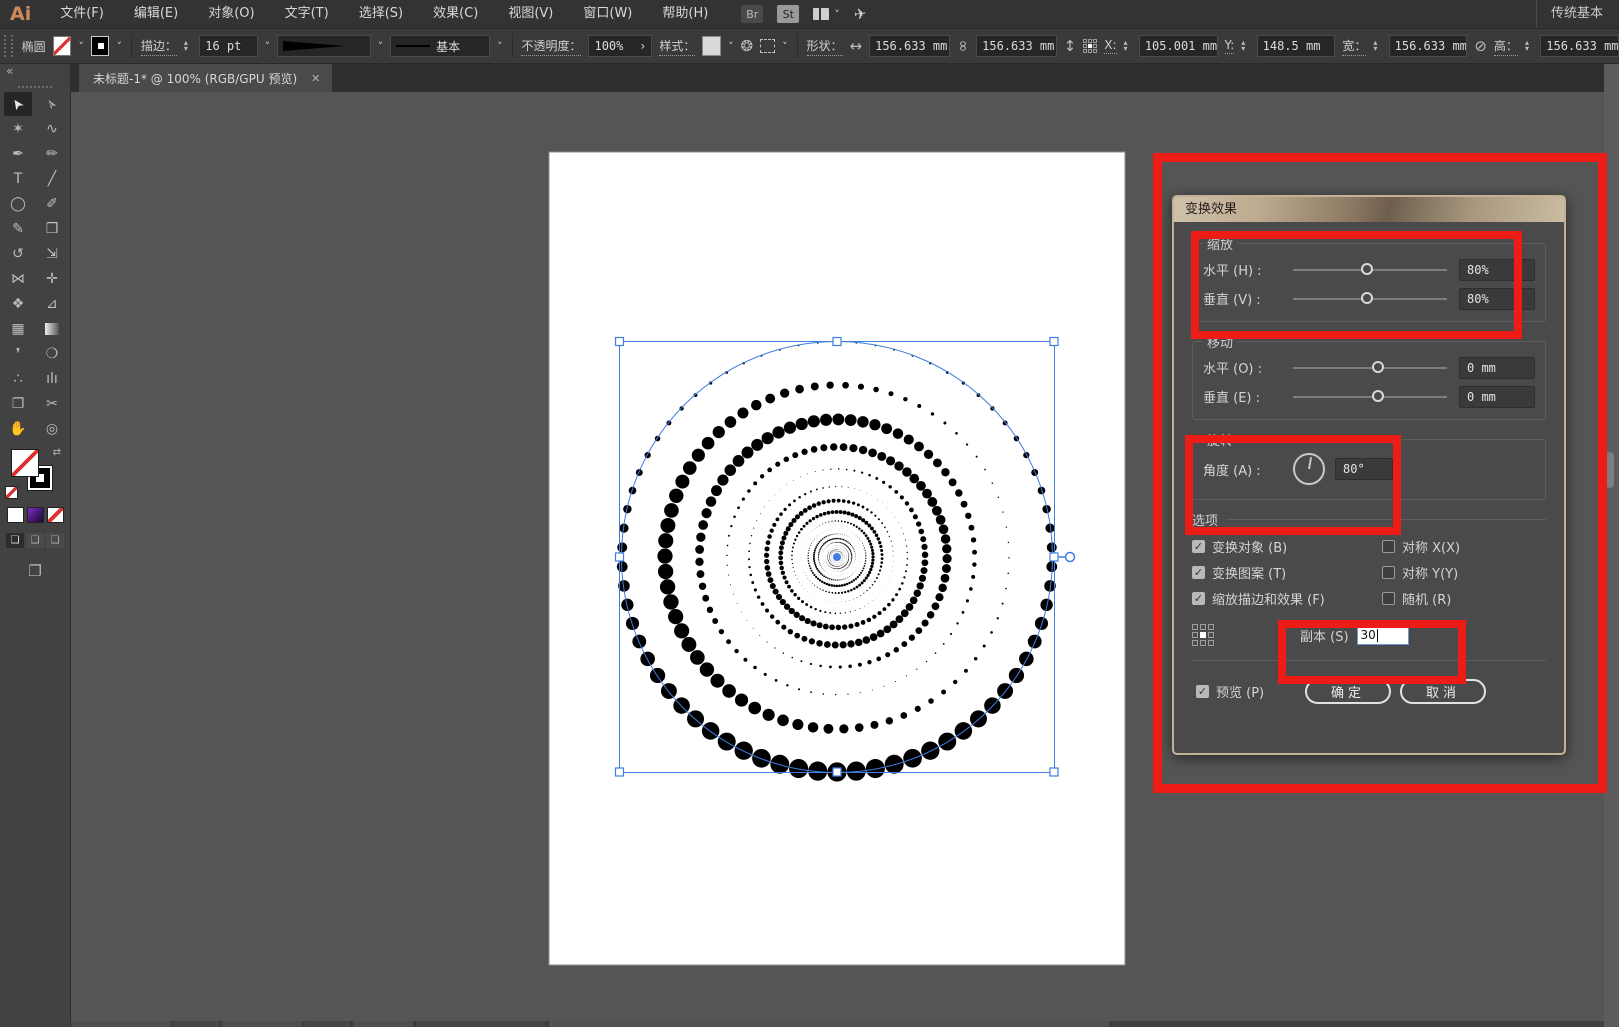 Image resolution: width=1619 pixels, height=1027 pixels. I want to click on menu-item-select: 选择(S), so click(381, 14).